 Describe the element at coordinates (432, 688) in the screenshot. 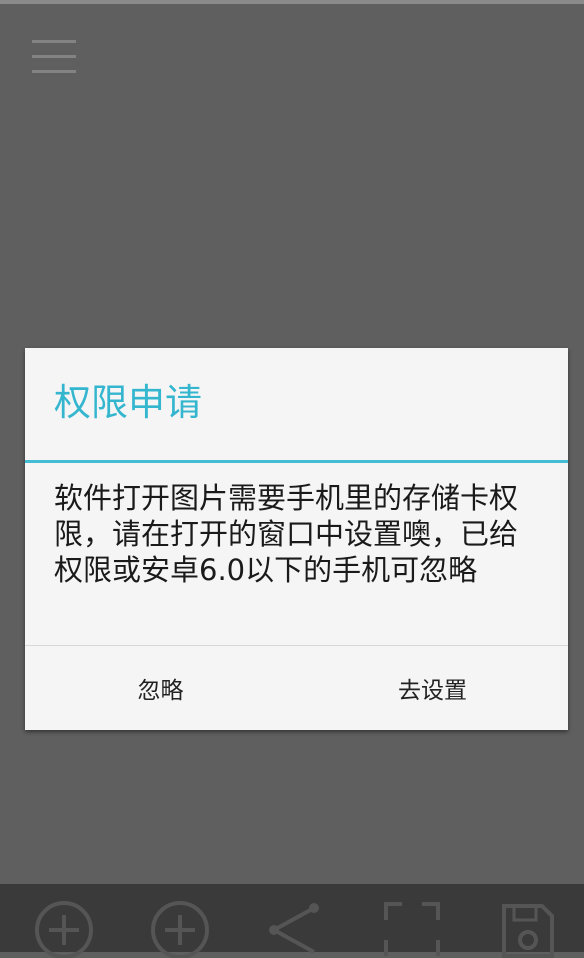

I see `go-to-settings-button: 去设置` at that location.